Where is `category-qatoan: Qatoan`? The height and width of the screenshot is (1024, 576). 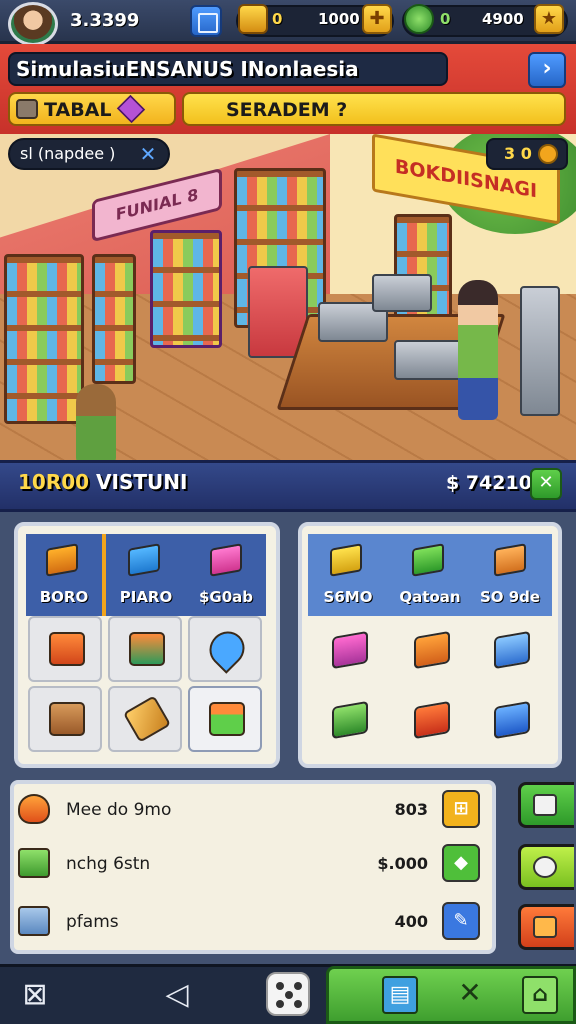
category-qatoan: Qatoan is located at coordinates (430, 597).